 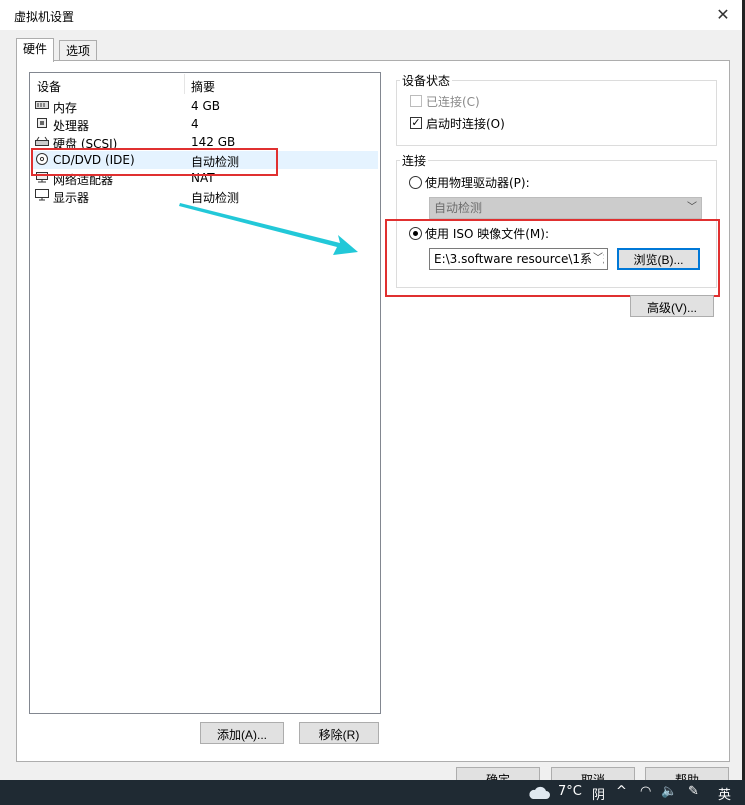 What do you see at coordinates (44, 17) in the screenshot?
I see `window-title: 虚拟机设置` at bounding box center [44, 17].